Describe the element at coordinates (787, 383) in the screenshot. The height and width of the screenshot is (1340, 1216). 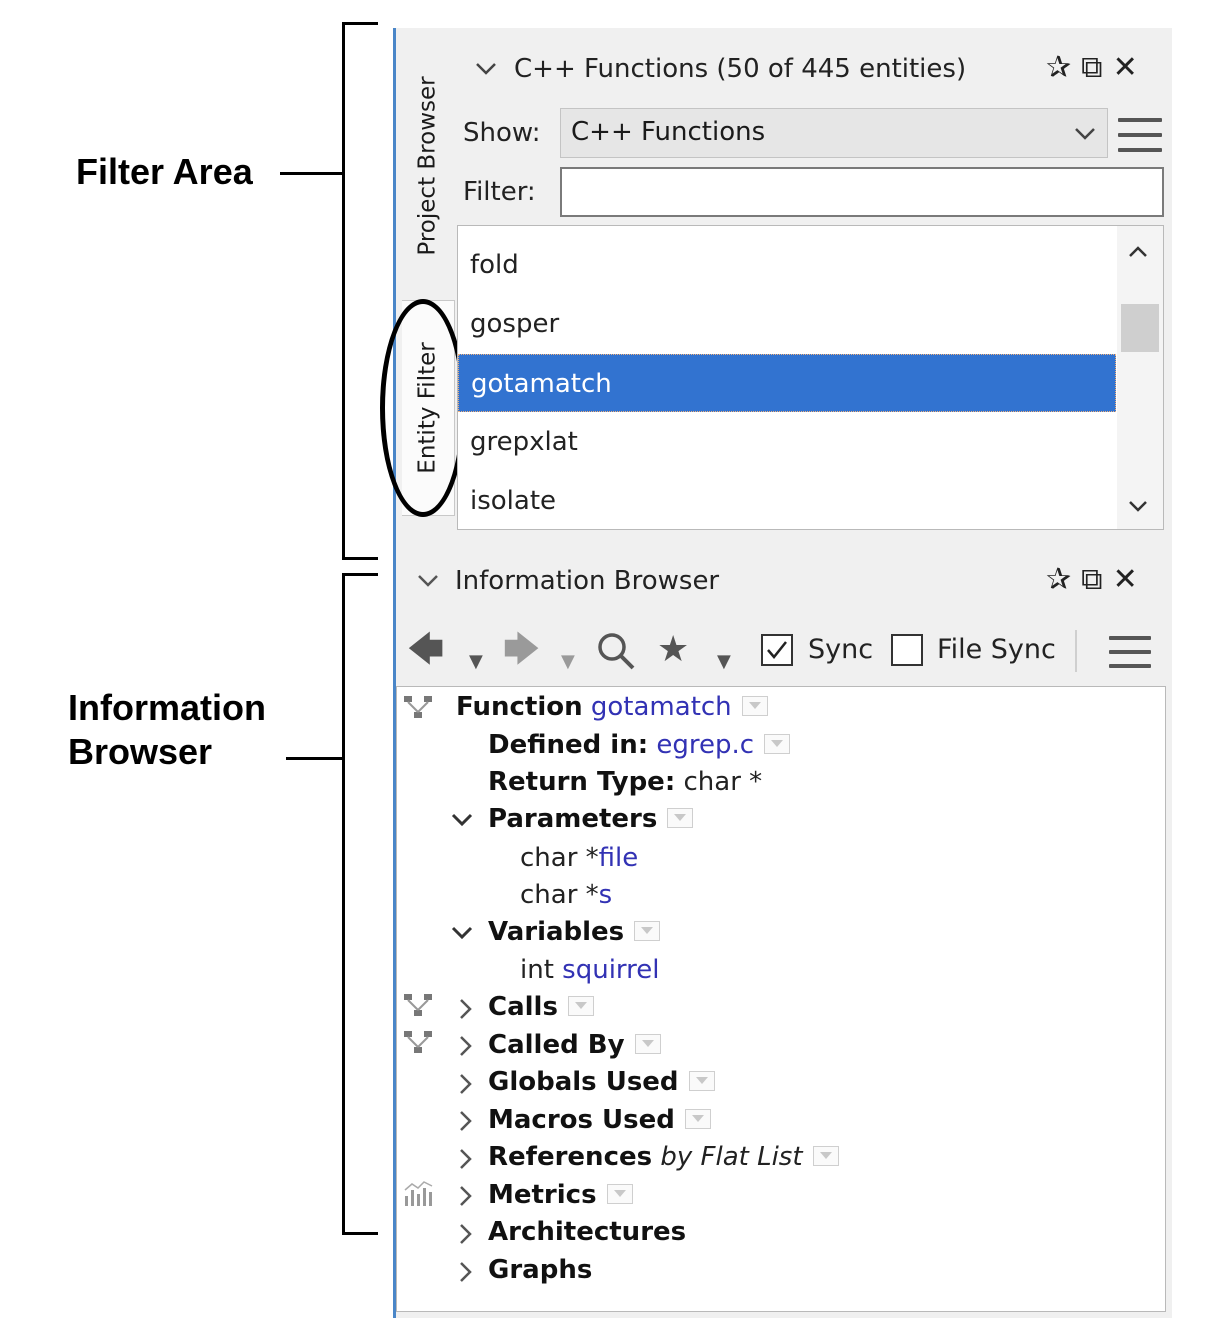
I see `list-item-selected: gotamatch` at that location.